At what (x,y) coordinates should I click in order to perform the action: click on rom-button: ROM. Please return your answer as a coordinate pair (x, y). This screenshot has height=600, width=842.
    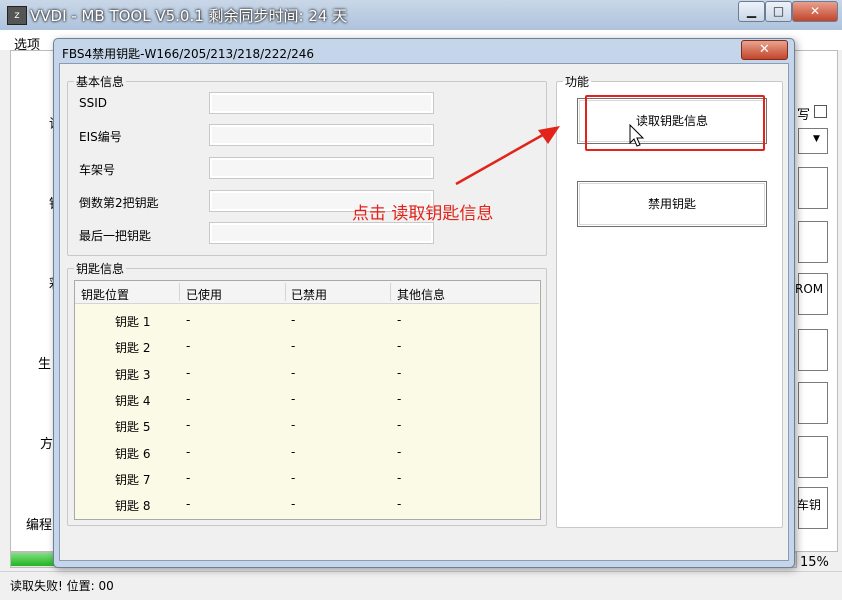
    Looking at the image, I should click on (811, 294).